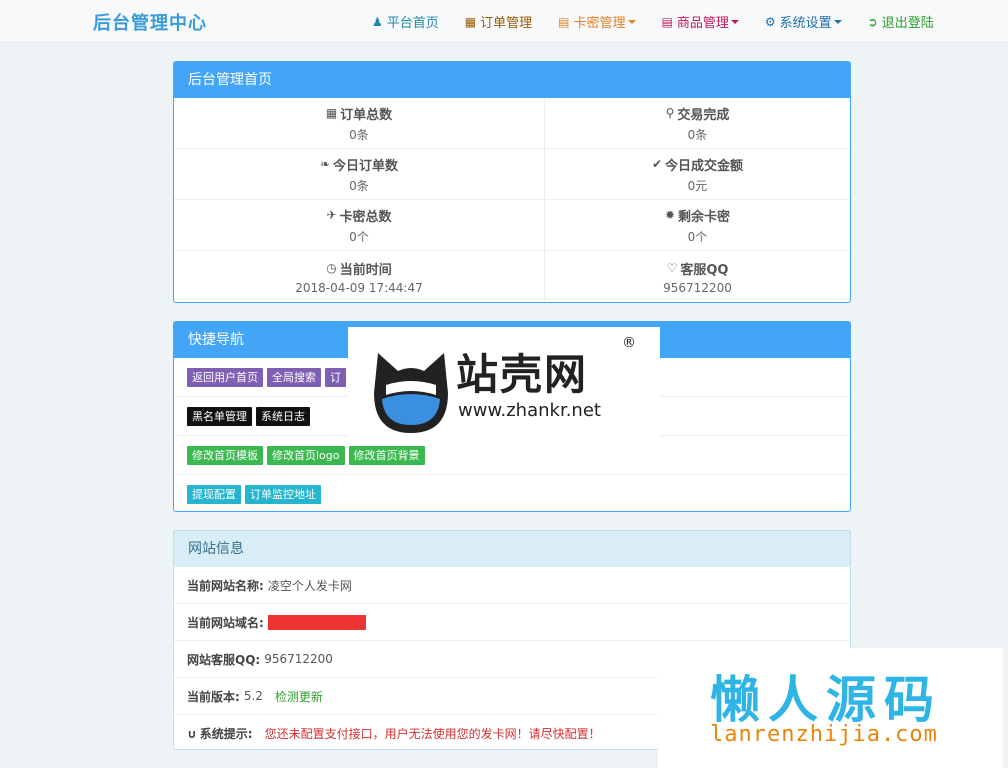 This screenshot has height=768, width=1008. What do you see at coordinates (225, 377) in the screenshot?
I see `back-to-user-home-button: 返回用户首页` at bounding box center [225, 377].